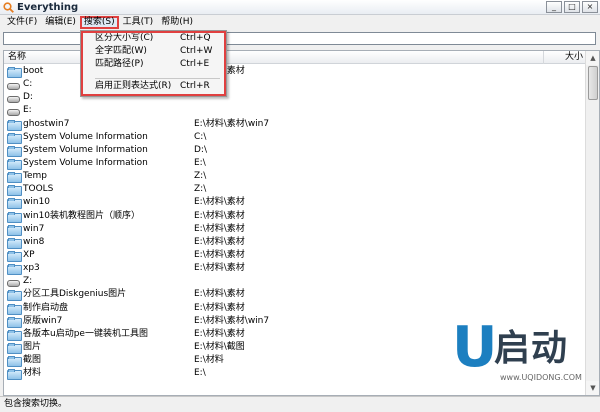 This screenshot has width=600, height=412. I want to click on row-name: XP, so click(29, 254).